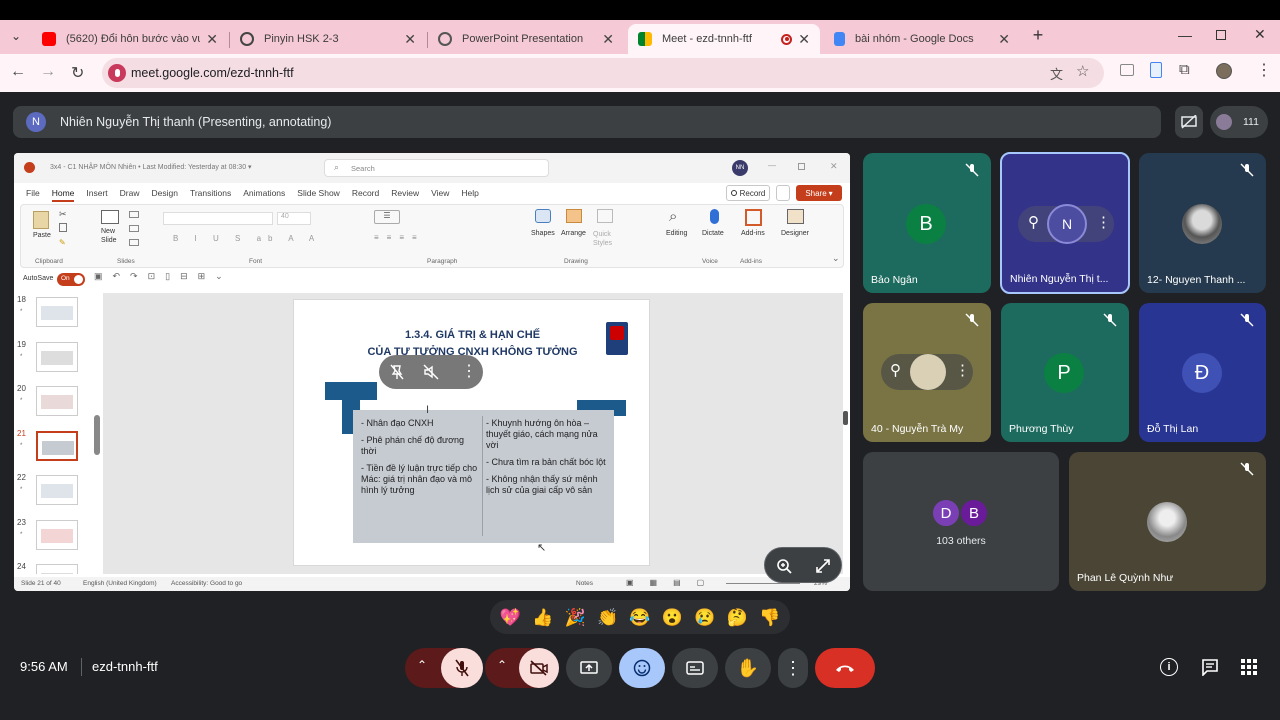 Image resolution: width=1280 pixels, height=720 pixels. Describe the element at coordinates (543, 216) in the screenshot. I see `shapes-icon` at that location.